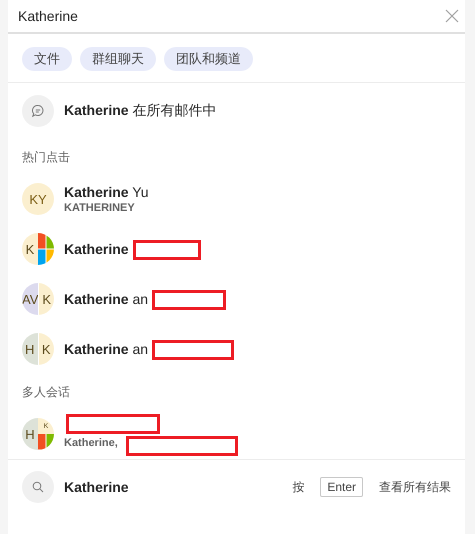 The height and width of the screenshot is (534, 475). I want to click on section-label: 热门点击, so click(46, 157).